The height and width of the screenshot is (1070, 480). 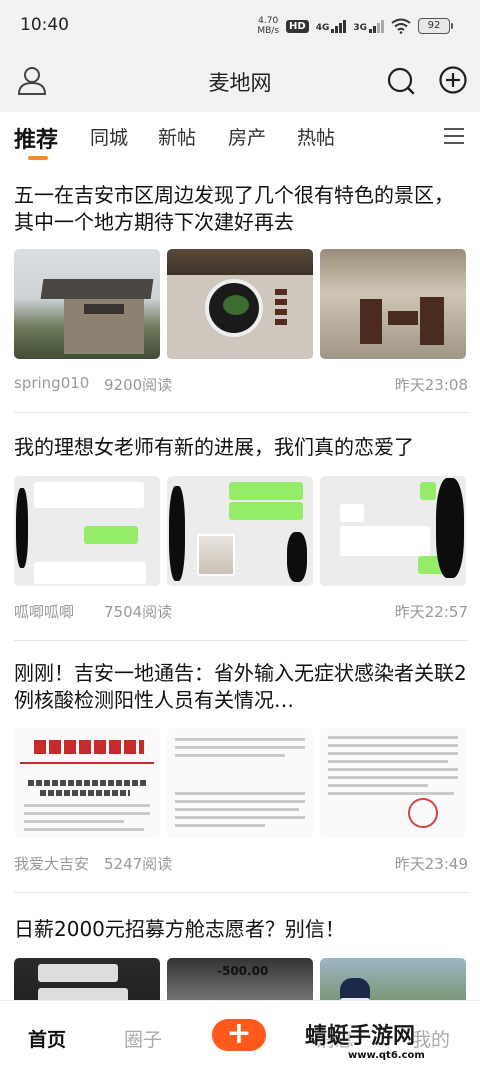 I want to click on post-reads: 5247阅读, so click(x=138, y=864).